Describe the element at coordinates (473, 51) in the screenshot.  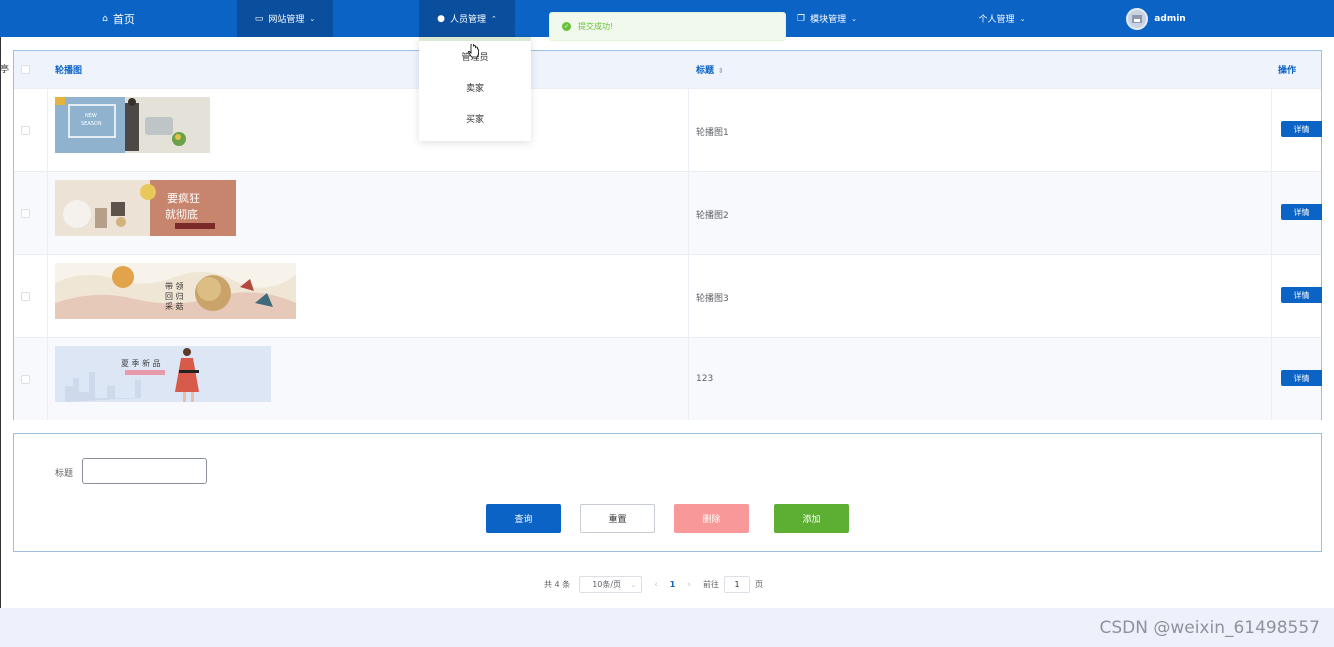
I see `hand-cursor-icon` at that location.